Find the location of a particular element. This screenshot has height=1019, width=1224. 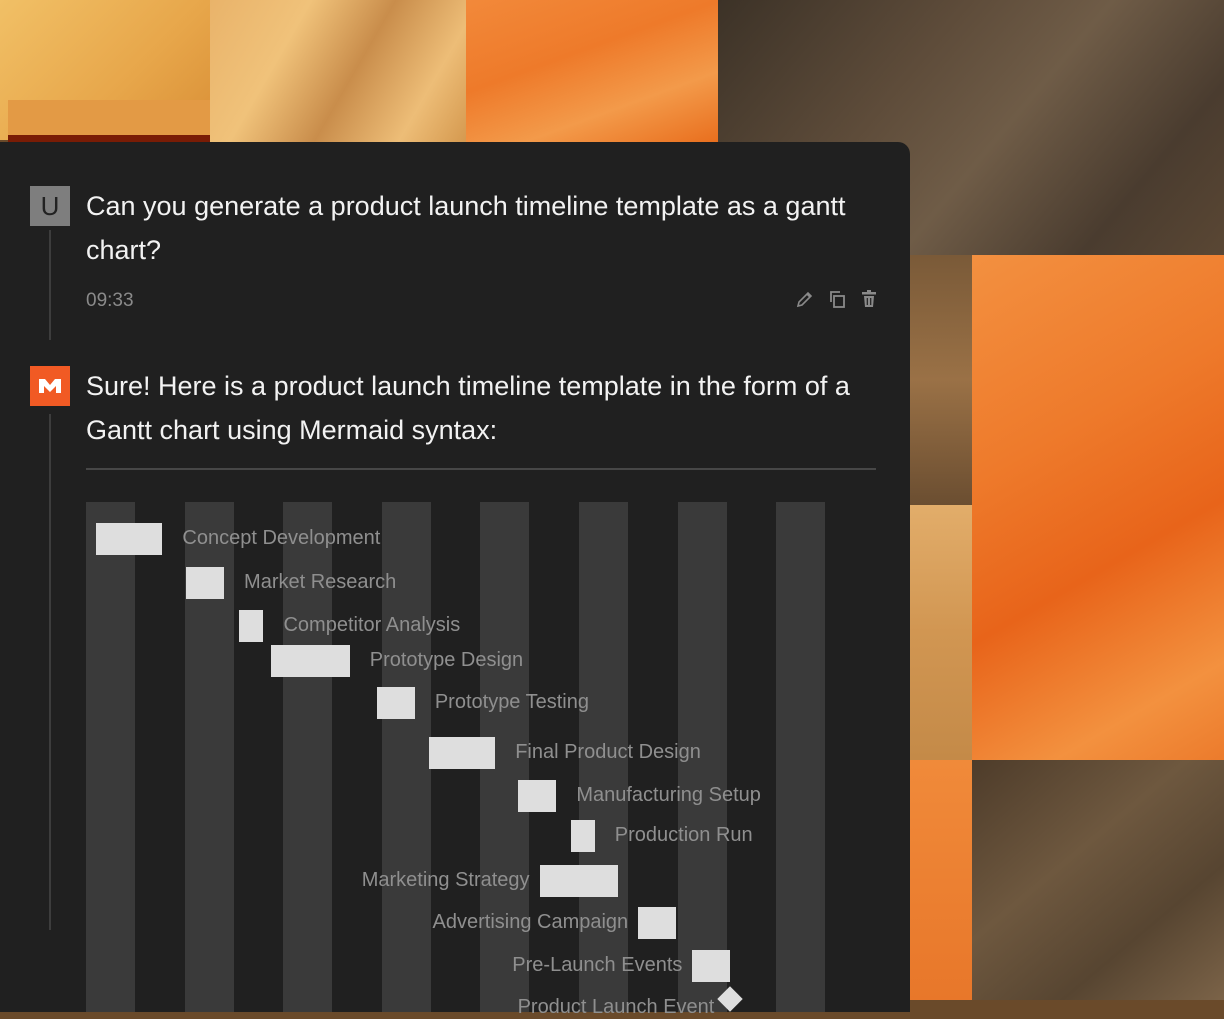

mermaid-logo-icon is located at coordinates (50, 386).